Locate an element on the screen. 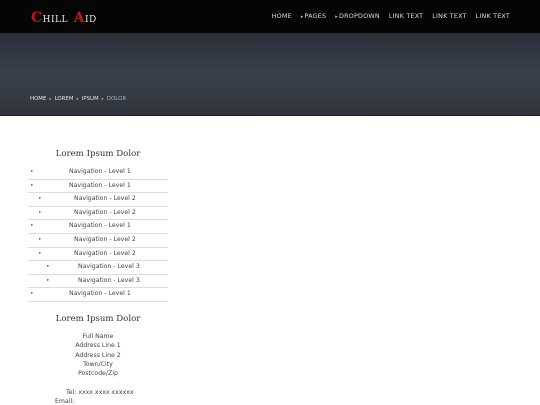  nav-pages: ▸PAGES is located at coordinates (313, 16).